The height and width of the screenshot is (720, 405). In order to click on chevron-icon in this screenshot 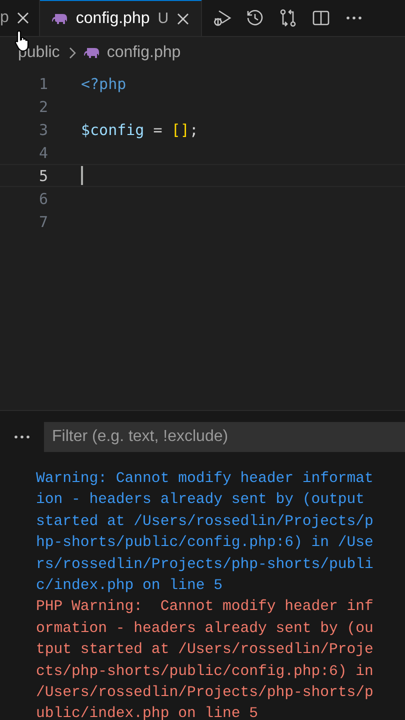, I will do `click(72, 53)`.